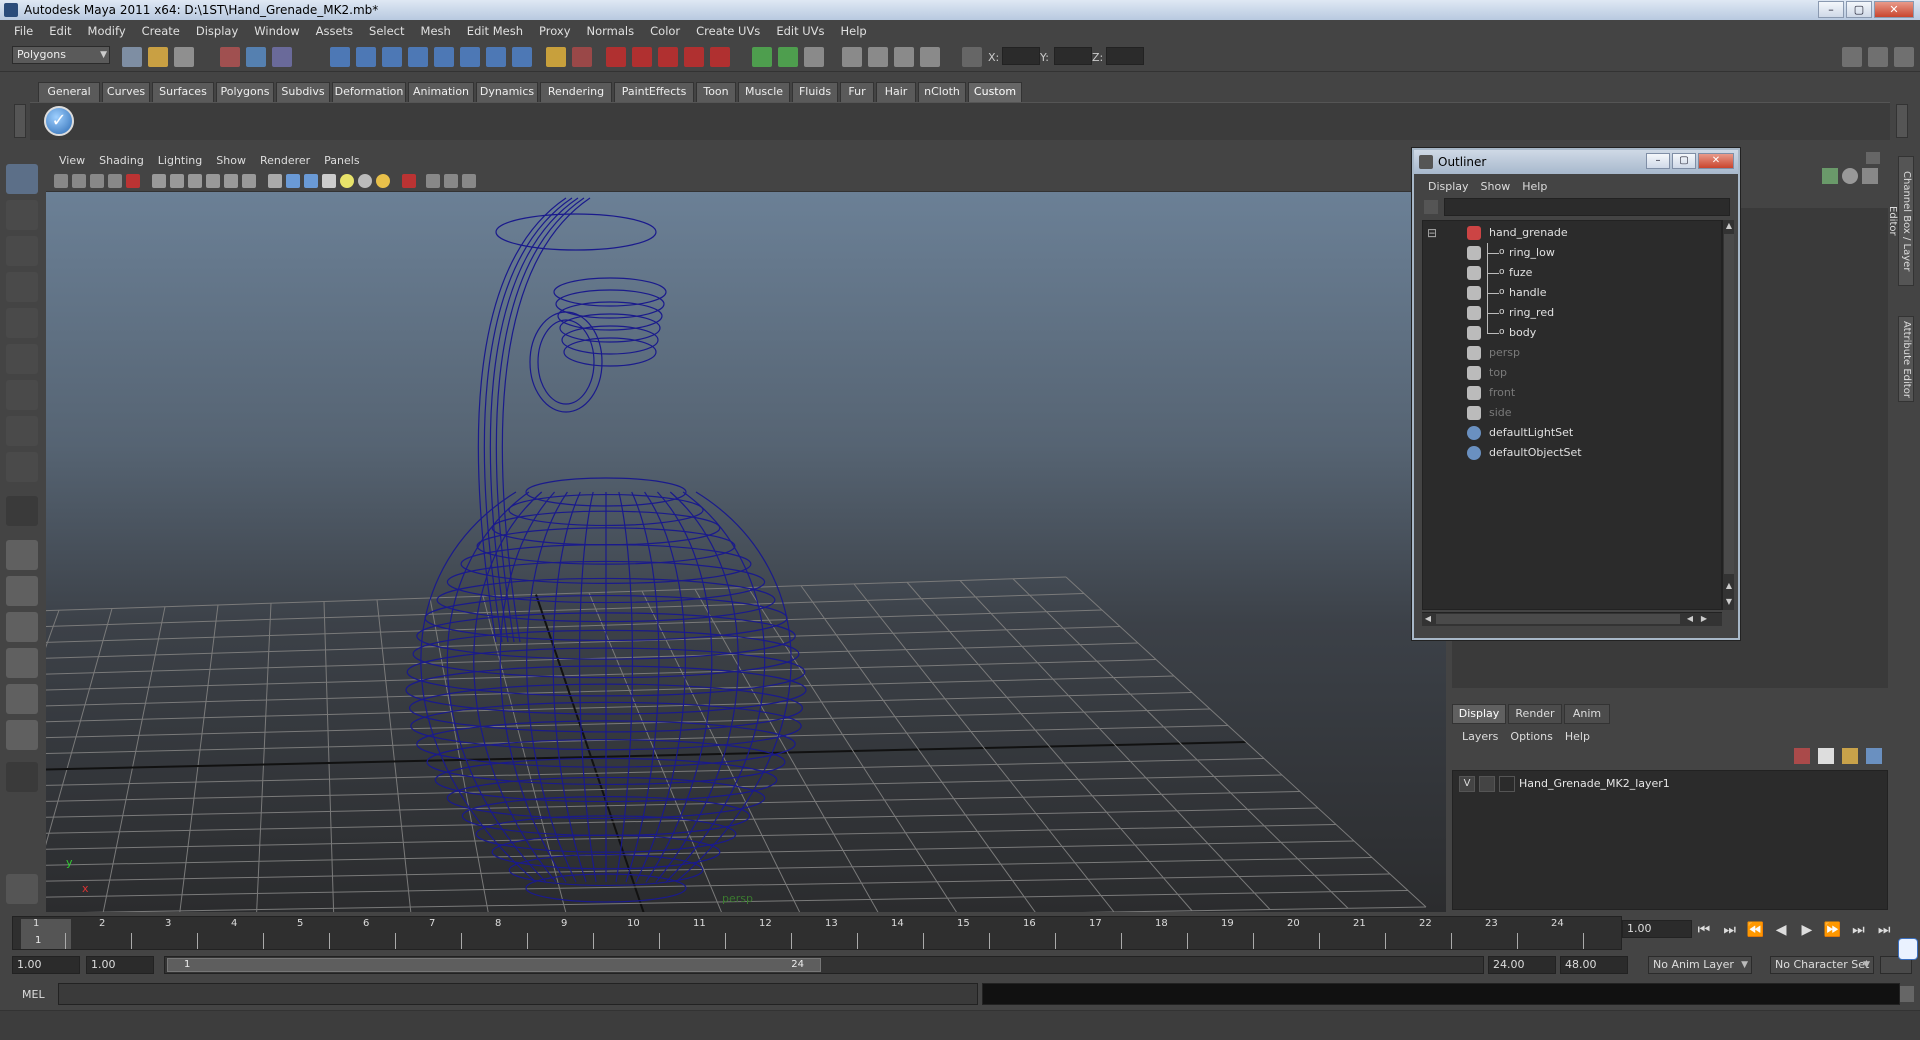  I want to click on shelf-scroll-icon, so click(1902, 121).